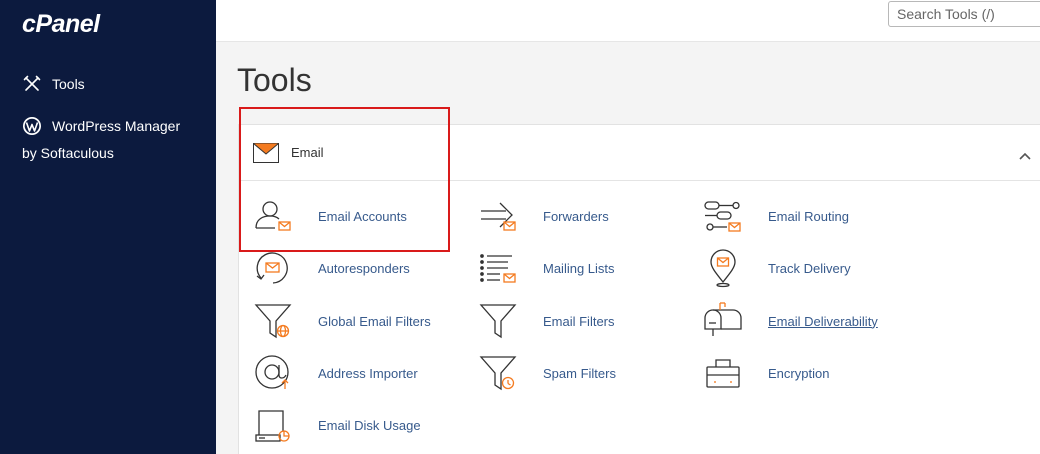 The height and width of the screenshot is (454, 1040). I want to click on email-accounts-icon, so click(273, 216).